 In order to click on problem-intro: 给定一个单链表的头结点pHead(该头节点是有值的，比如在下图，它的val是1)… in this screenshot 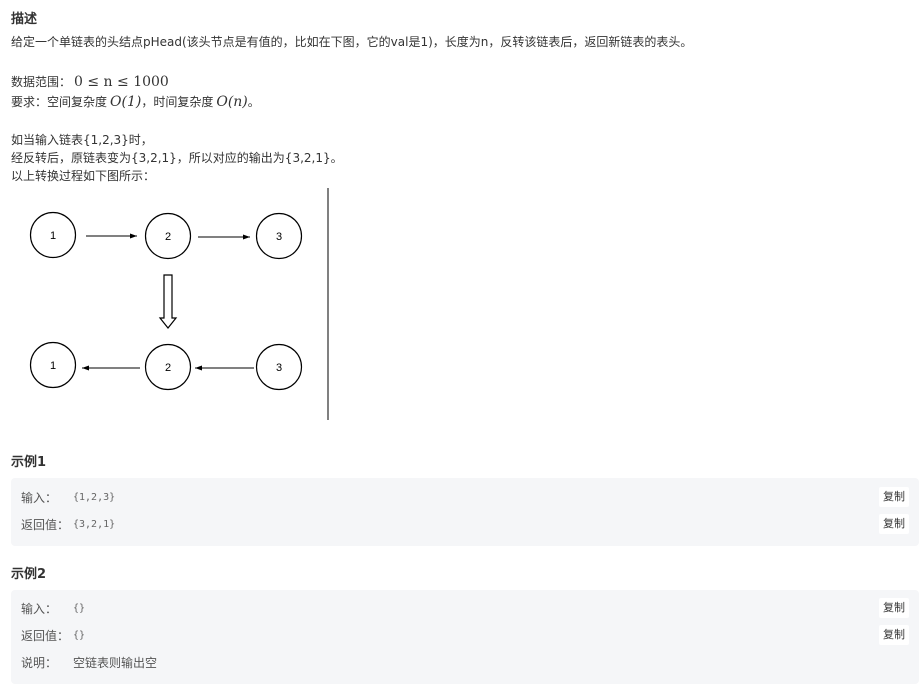, I will do `click(352, 42)`.